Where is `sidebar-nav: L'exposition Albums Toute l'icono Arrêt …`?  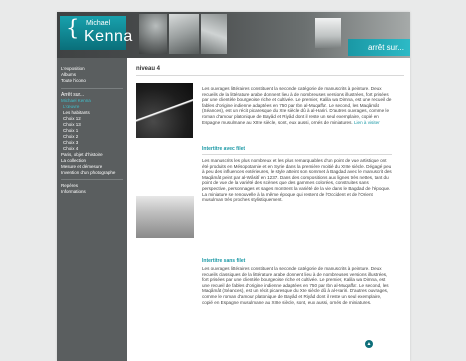 sidebar-nav: L'exposition Albums Toute l'icono Arrêt … is located at coordinates (92, 209).